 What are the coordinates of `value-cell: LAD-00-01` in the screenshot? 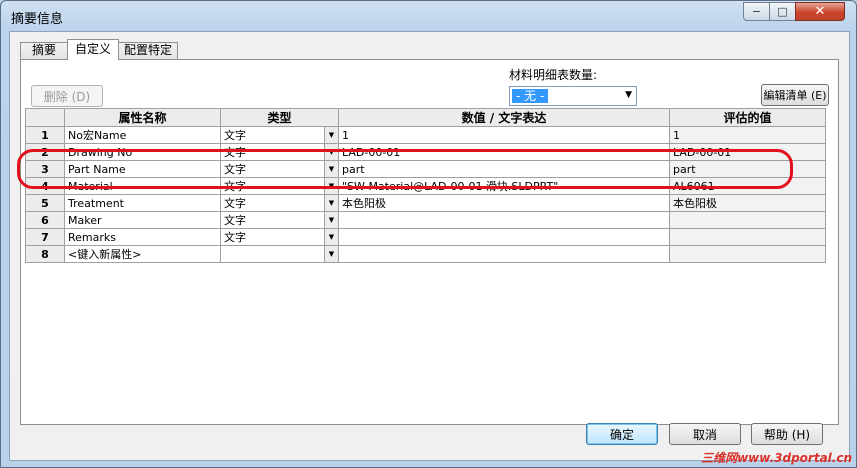 It's located at (504, 152).